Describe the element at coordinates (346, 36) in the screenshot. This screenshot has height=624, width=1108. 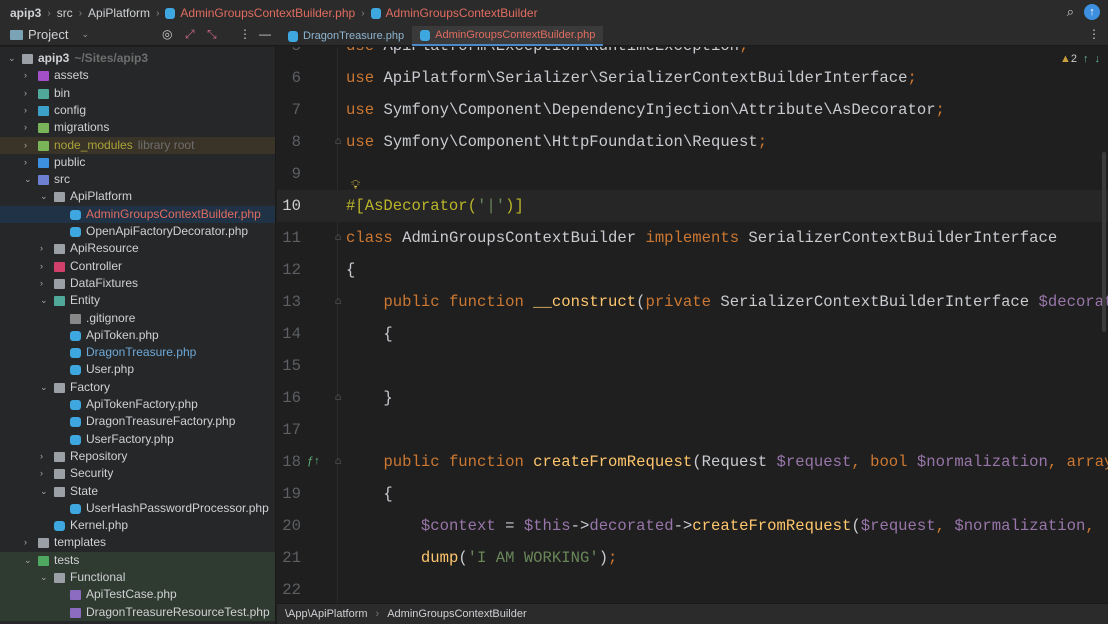
I see `tab-0: DragonTreasure.php` at that location.